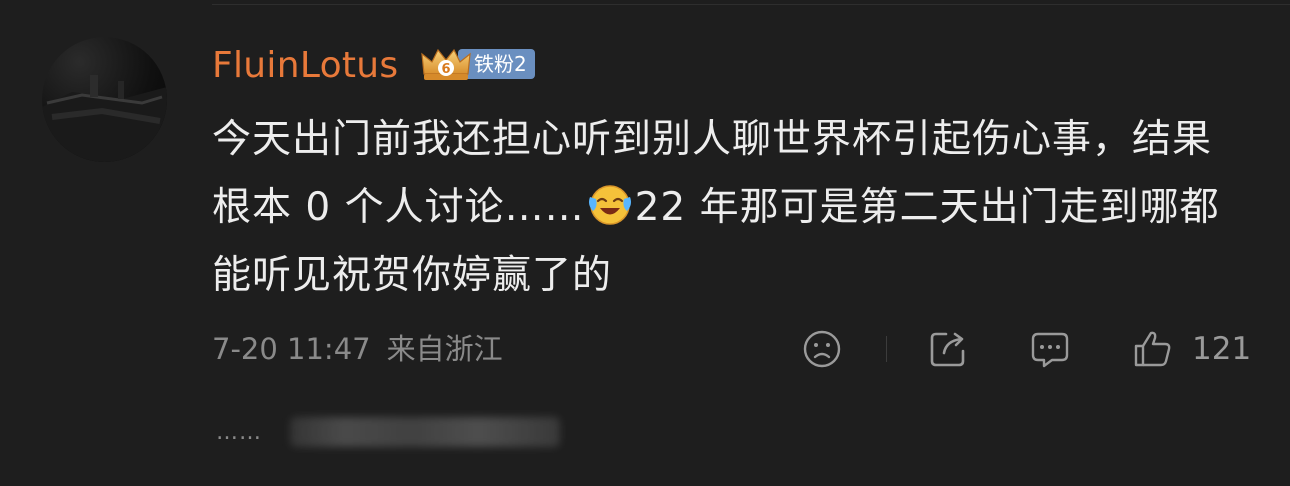 Image resolution: width=1290 pixels, height=486 pixels. I want to click on comment-meta: 7-20 11:47 来自浙江, so click(357, 349).